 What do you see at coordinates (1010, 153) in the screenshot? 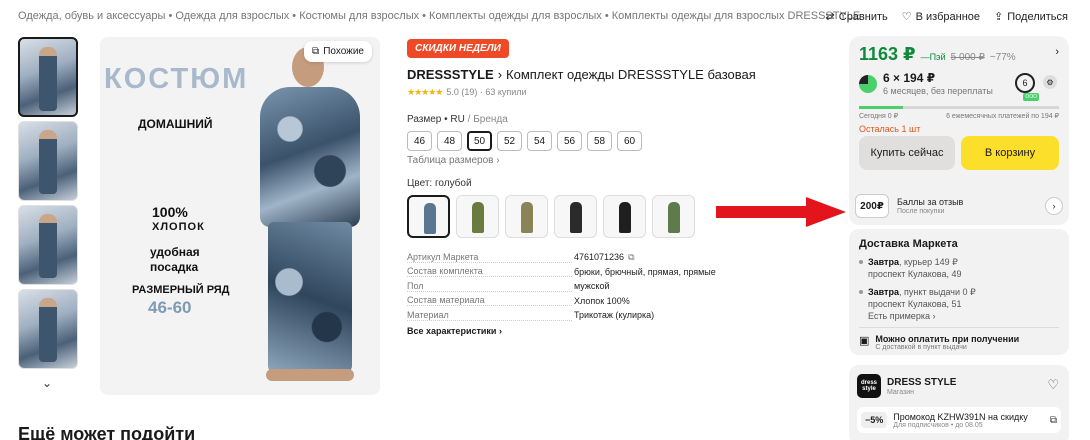
I see `add-to-cart-button: В корзину` at bounding box center [1010, 153].